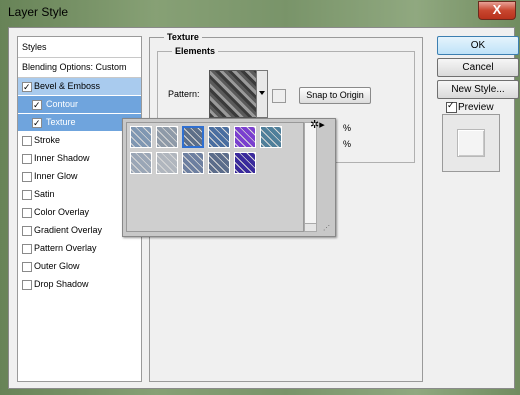 The height and width of the screenshot is (395, 520). What do you see at coordinates (476, 107) in the screenshot?
I see `preview-label: Preview` at bounding box center [476, 107].